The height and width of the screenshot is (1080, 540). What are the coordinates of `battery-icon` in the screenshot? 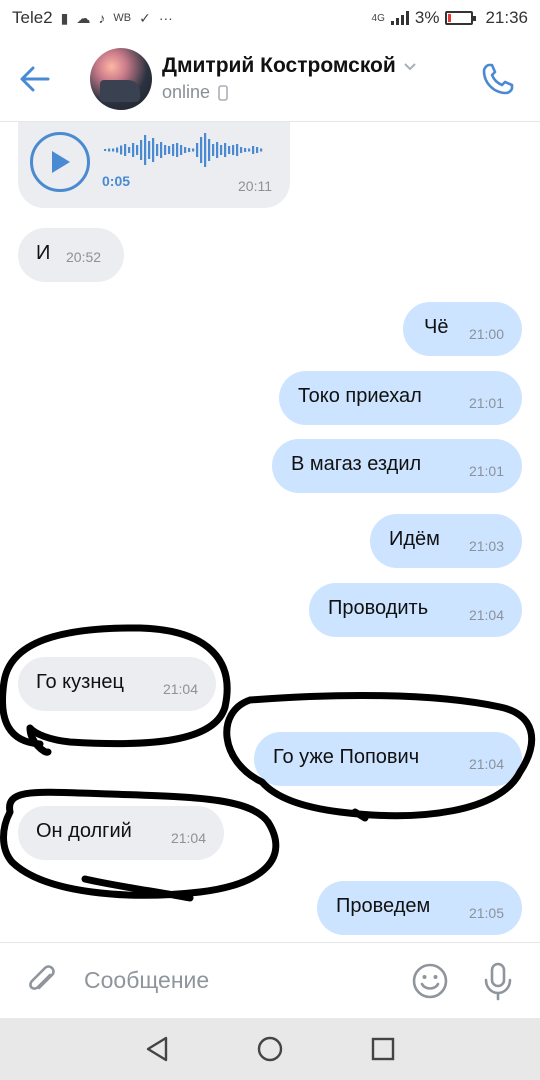 It's located at (461, 18).